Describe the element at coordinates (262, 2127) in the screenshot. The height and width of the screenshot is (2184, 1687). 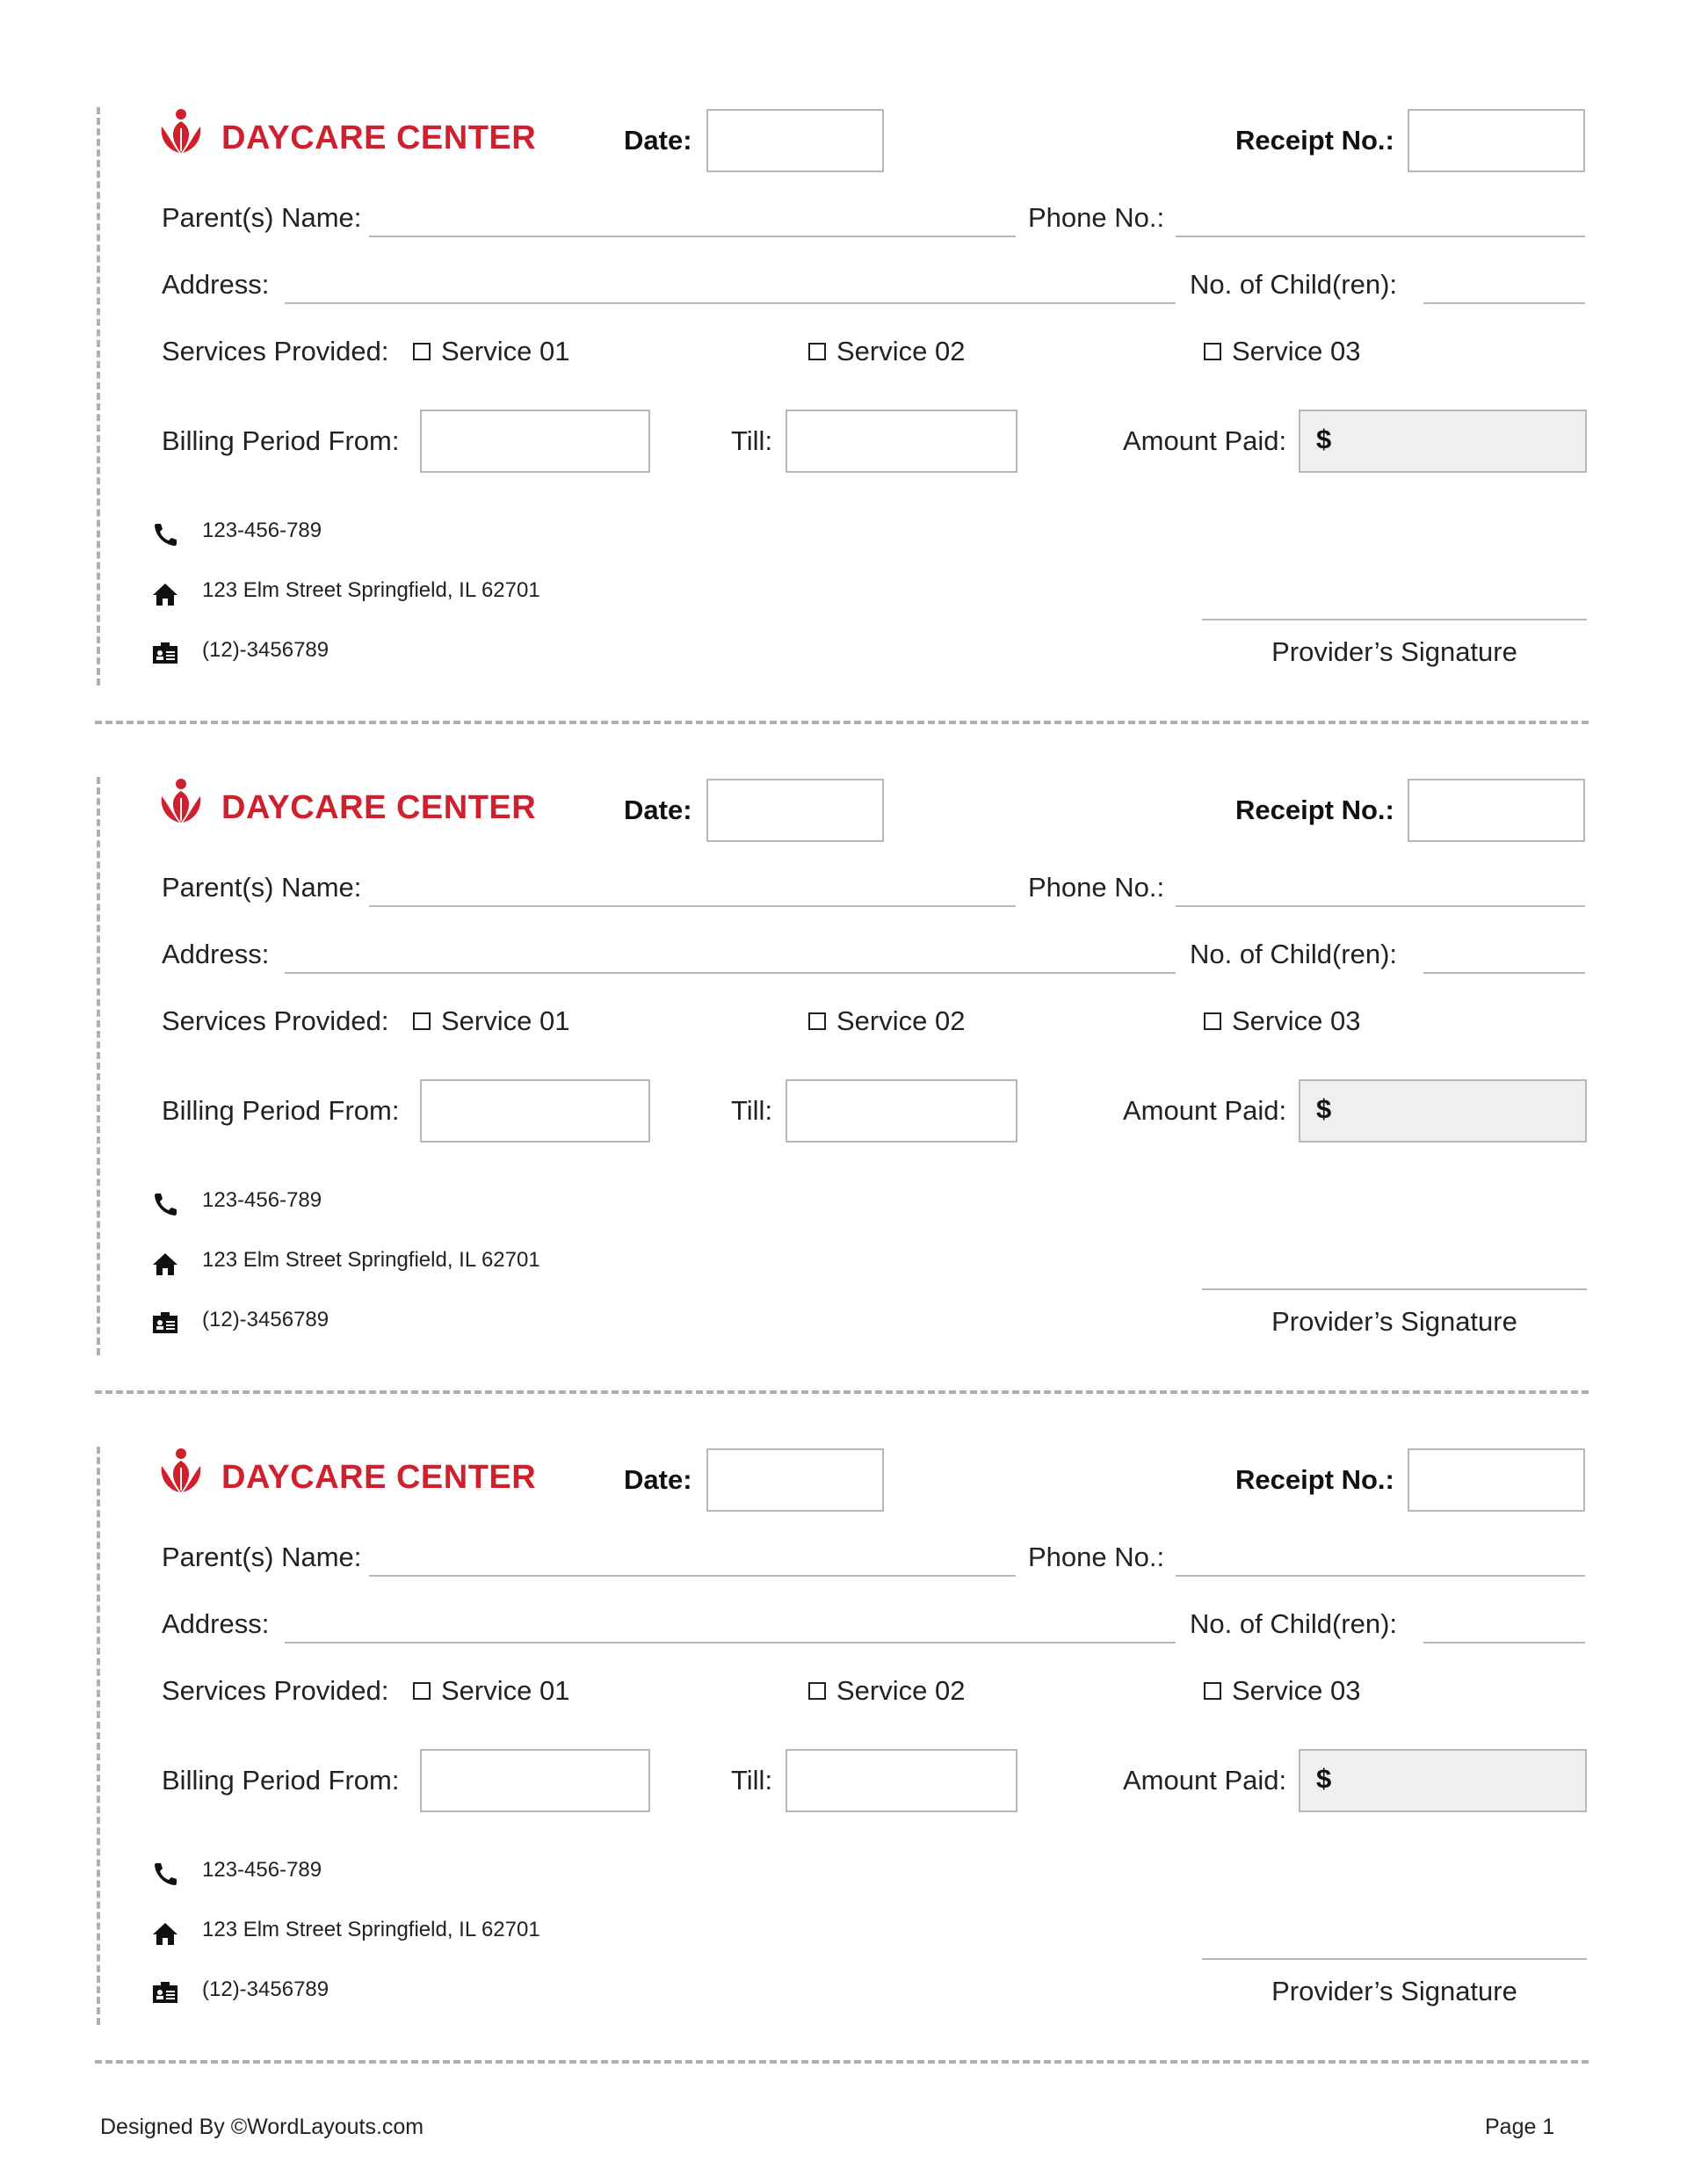
I see `footer-credit: Designed By ©WordLayouts.com` at that location.